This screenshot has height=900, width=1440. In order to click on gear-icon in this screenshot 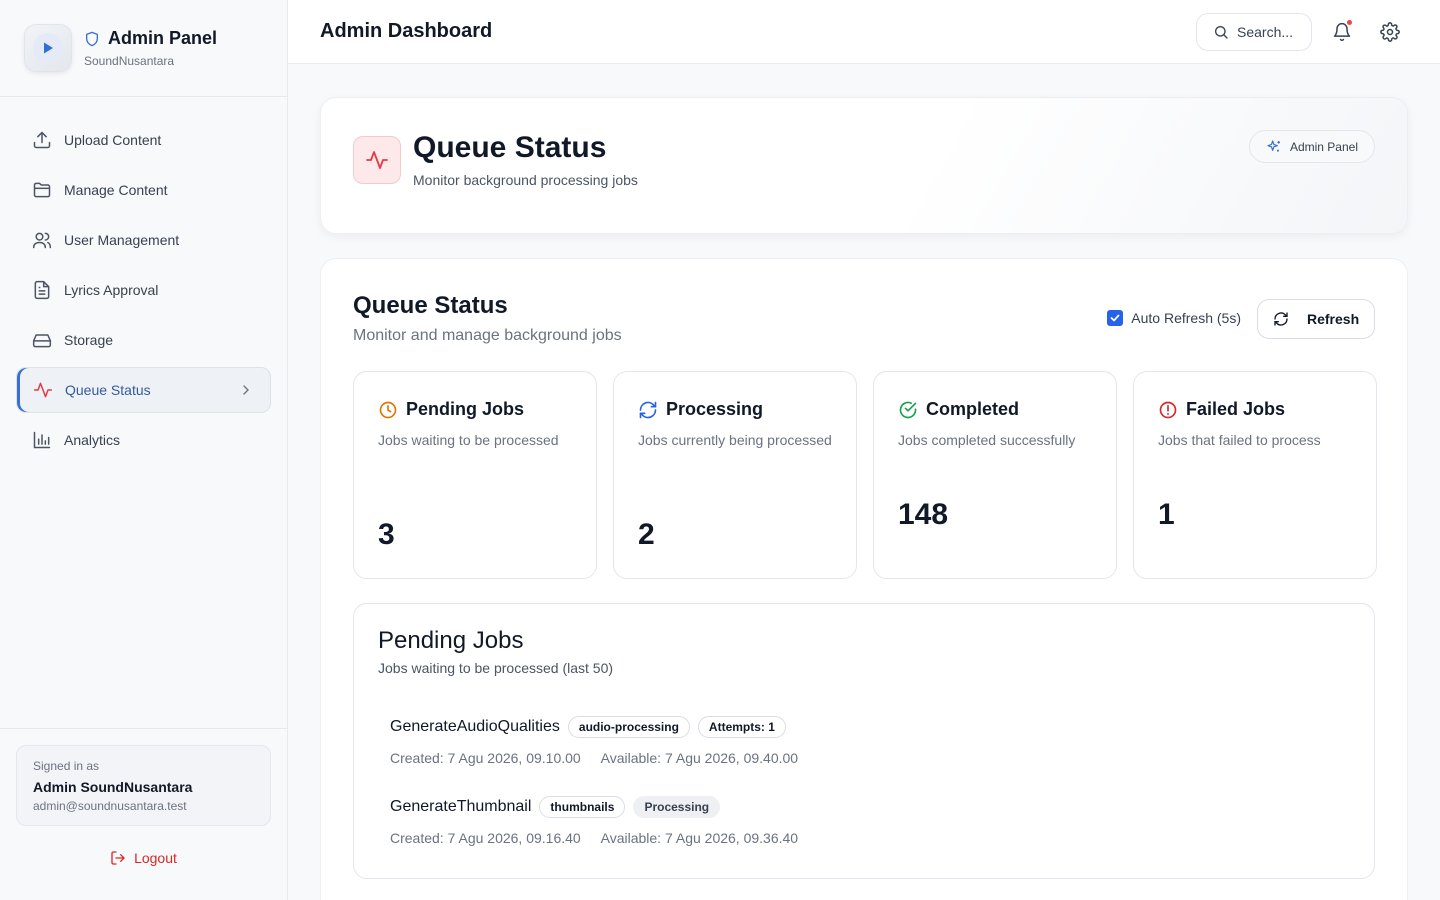, I will do `click(1390, 31)`.